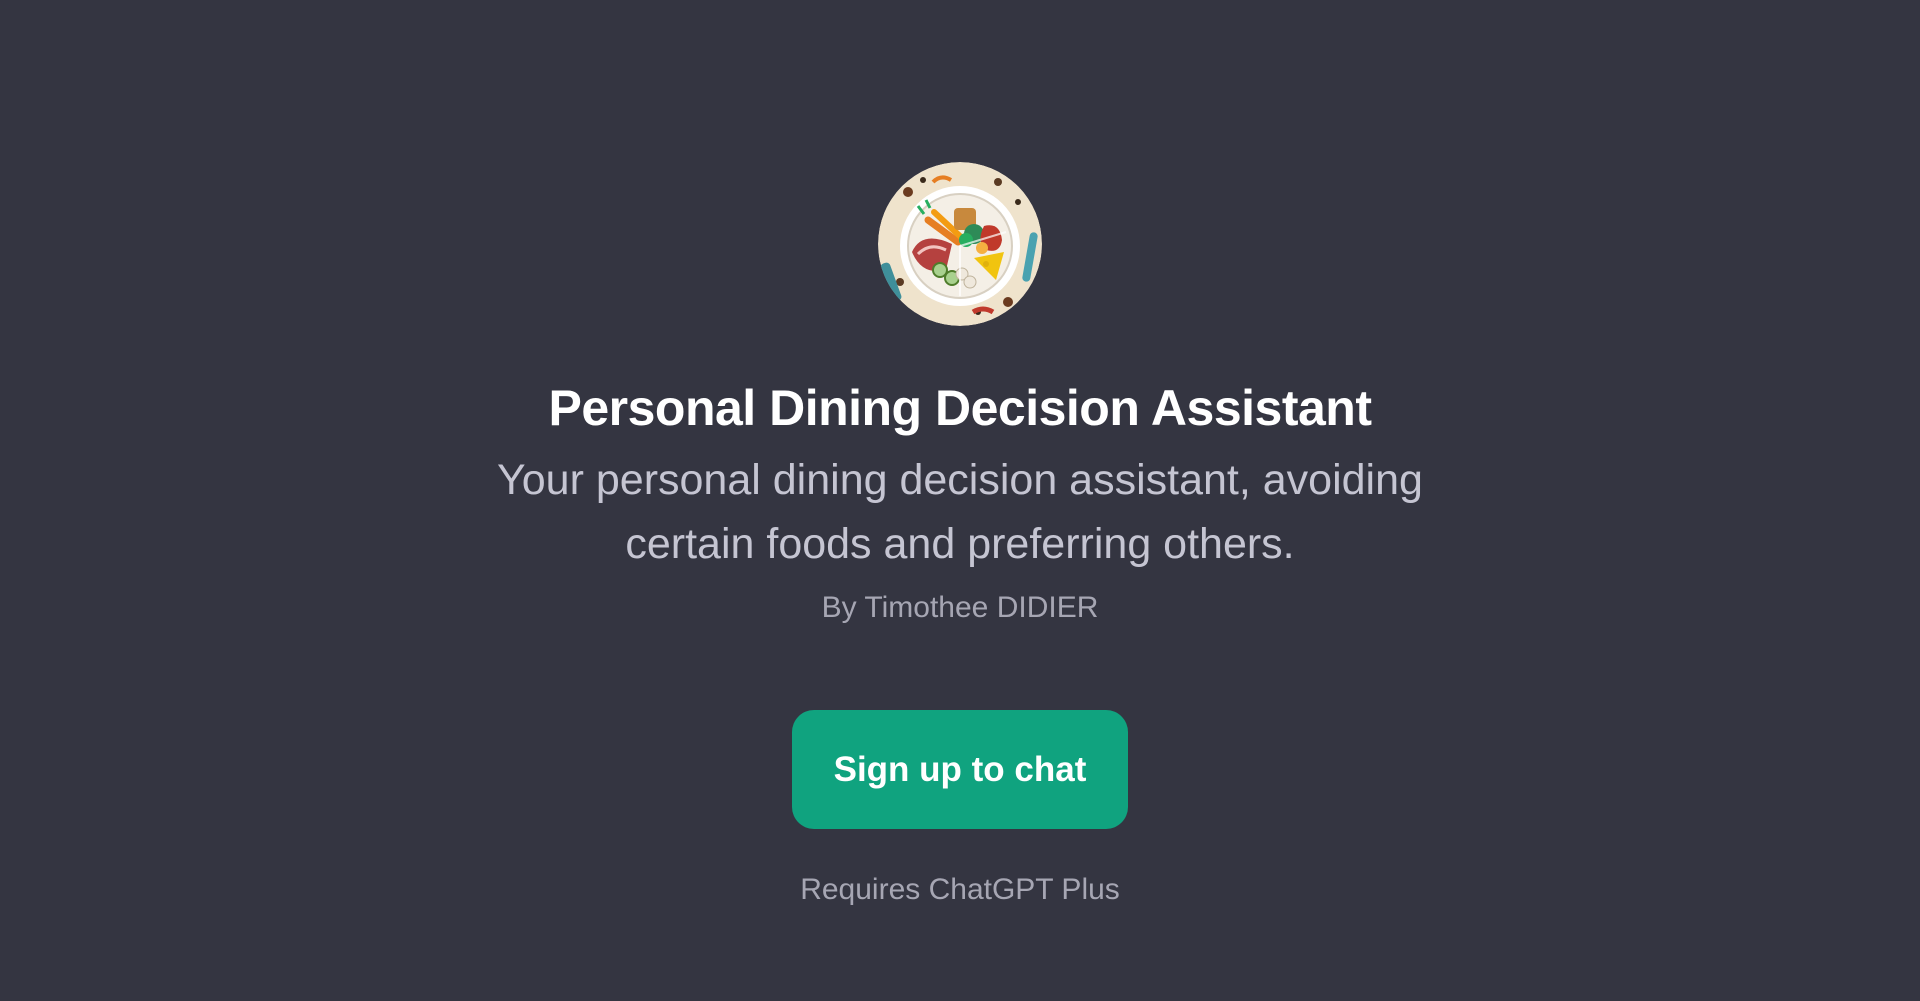  I want to click on gpt-author: By Timothee DIDIER, so click(960, 607).